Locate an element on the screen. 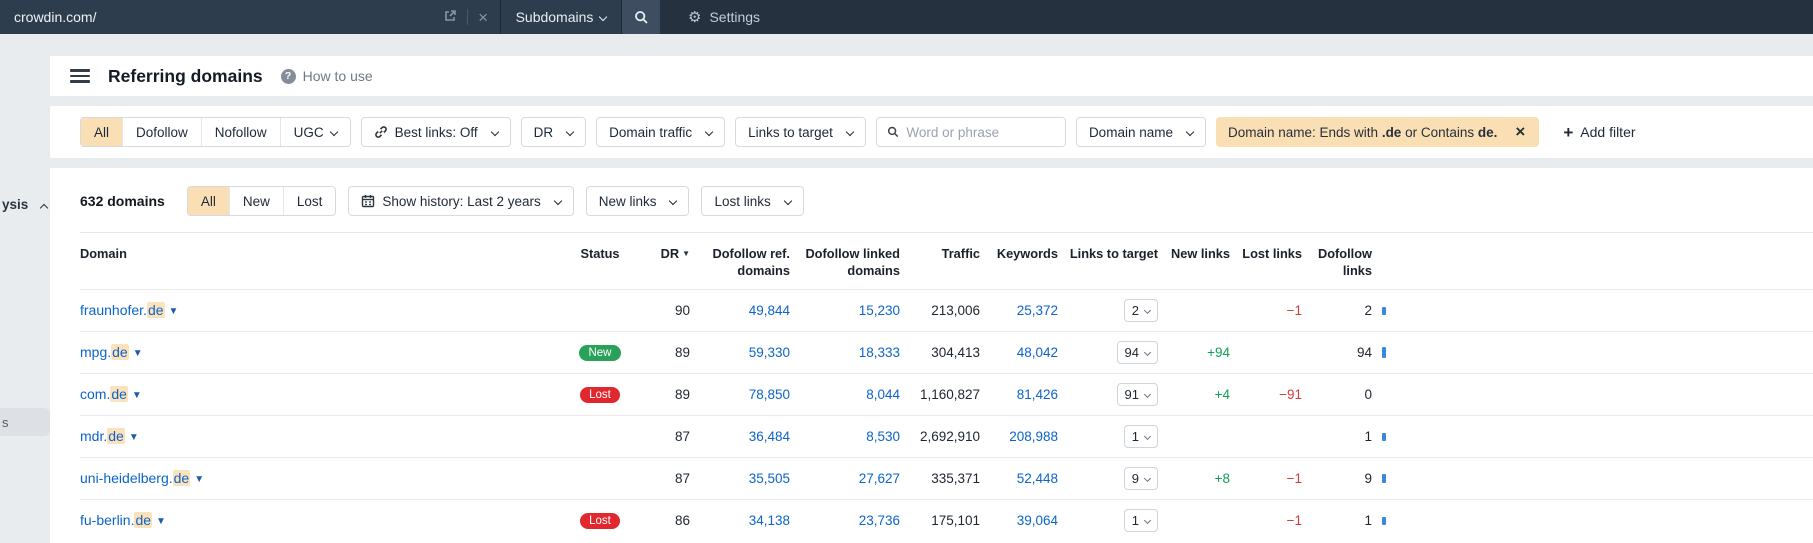 The height and width of the screenshot is (543, 1813). domain-link: uni-heidelberg.de is located at coordinates (135, 478).